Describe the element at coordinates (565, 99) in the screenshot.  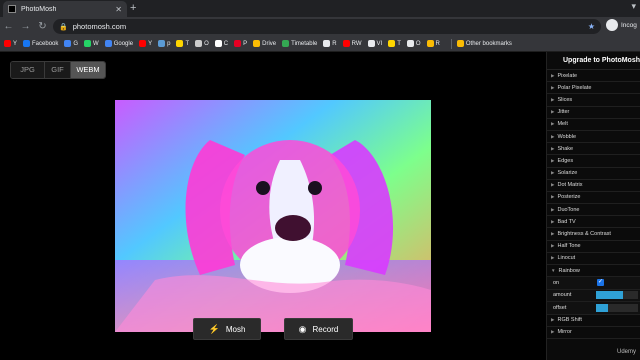
I see `effect-label: Slices` at that location.